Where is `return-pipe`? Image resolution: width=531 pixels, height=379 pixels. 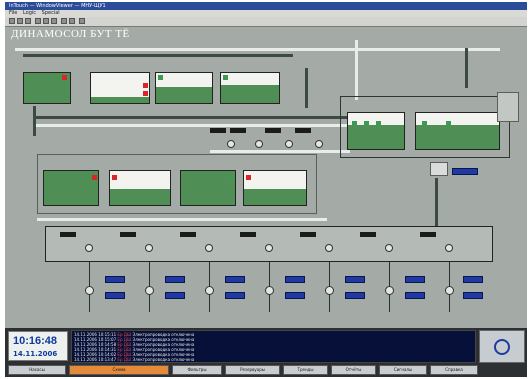 return-pipe is located at coordinates (436, 203).